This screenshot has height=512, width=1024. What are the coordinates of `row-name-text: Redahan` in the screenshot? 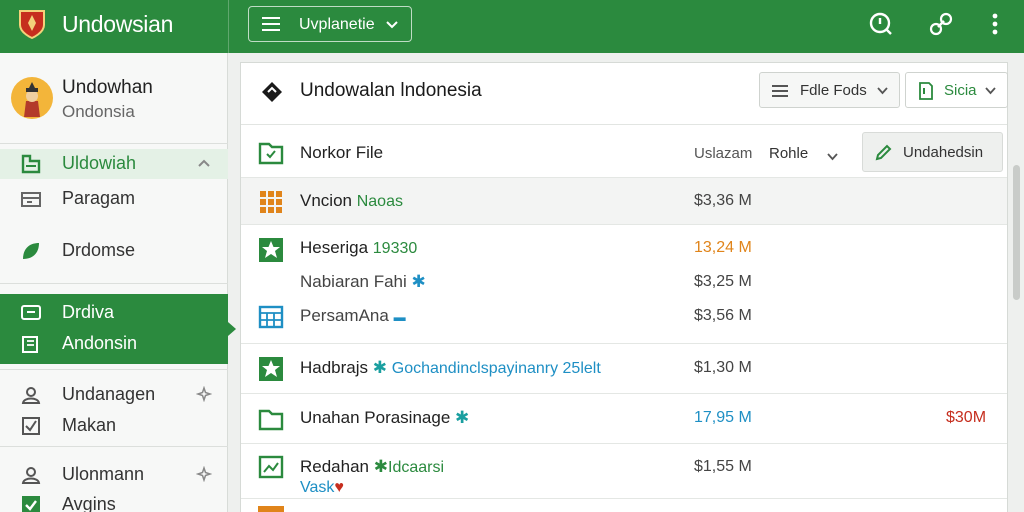 It's located at (335, 466).